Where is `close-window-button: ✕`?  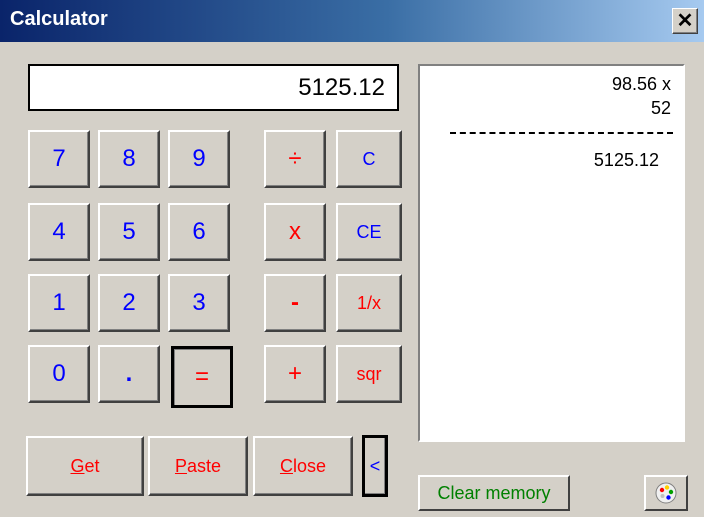 close-window-button: ✕ is located at coordinates (685, 21).